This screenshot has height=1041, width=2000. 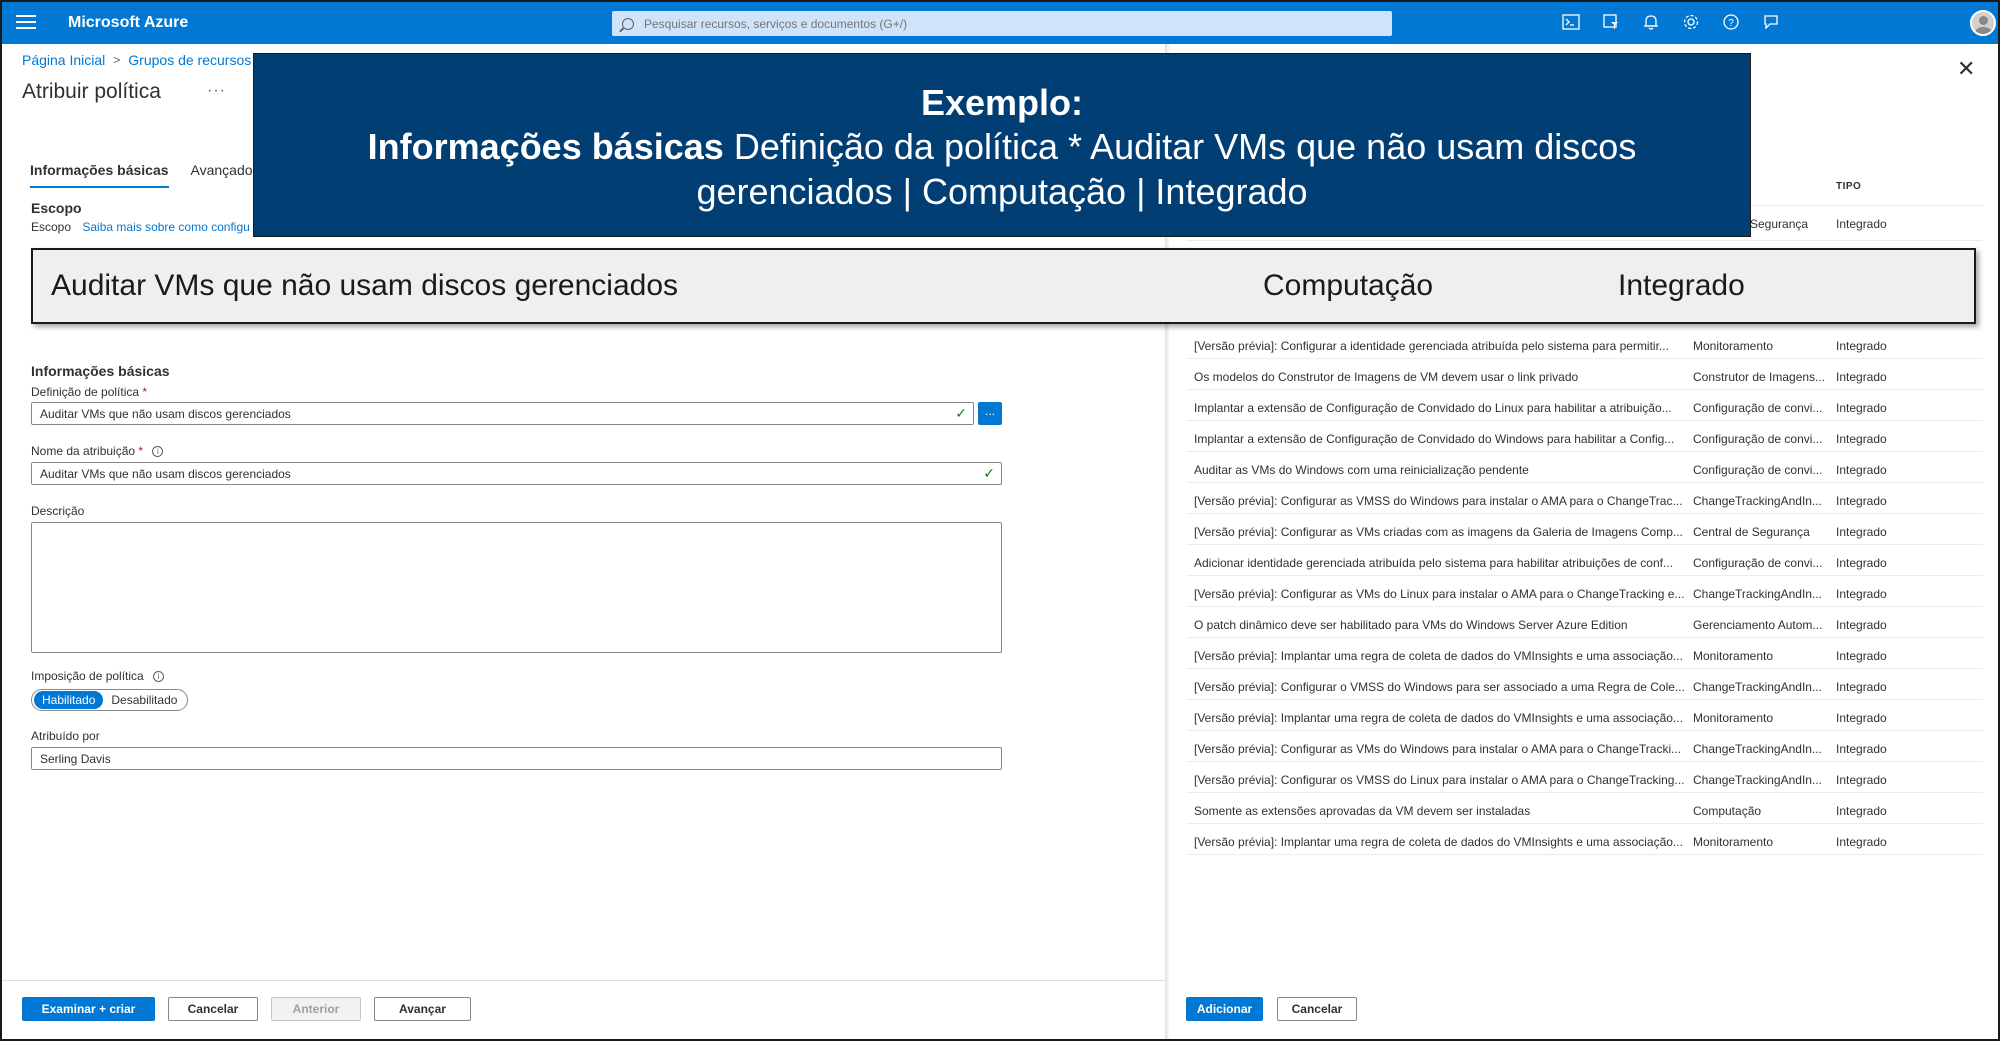 What do you see at coordinates (1224, 1009) in the screenshot?
I see `add-button: Adicionar` at bounding box center [1224, 1009].